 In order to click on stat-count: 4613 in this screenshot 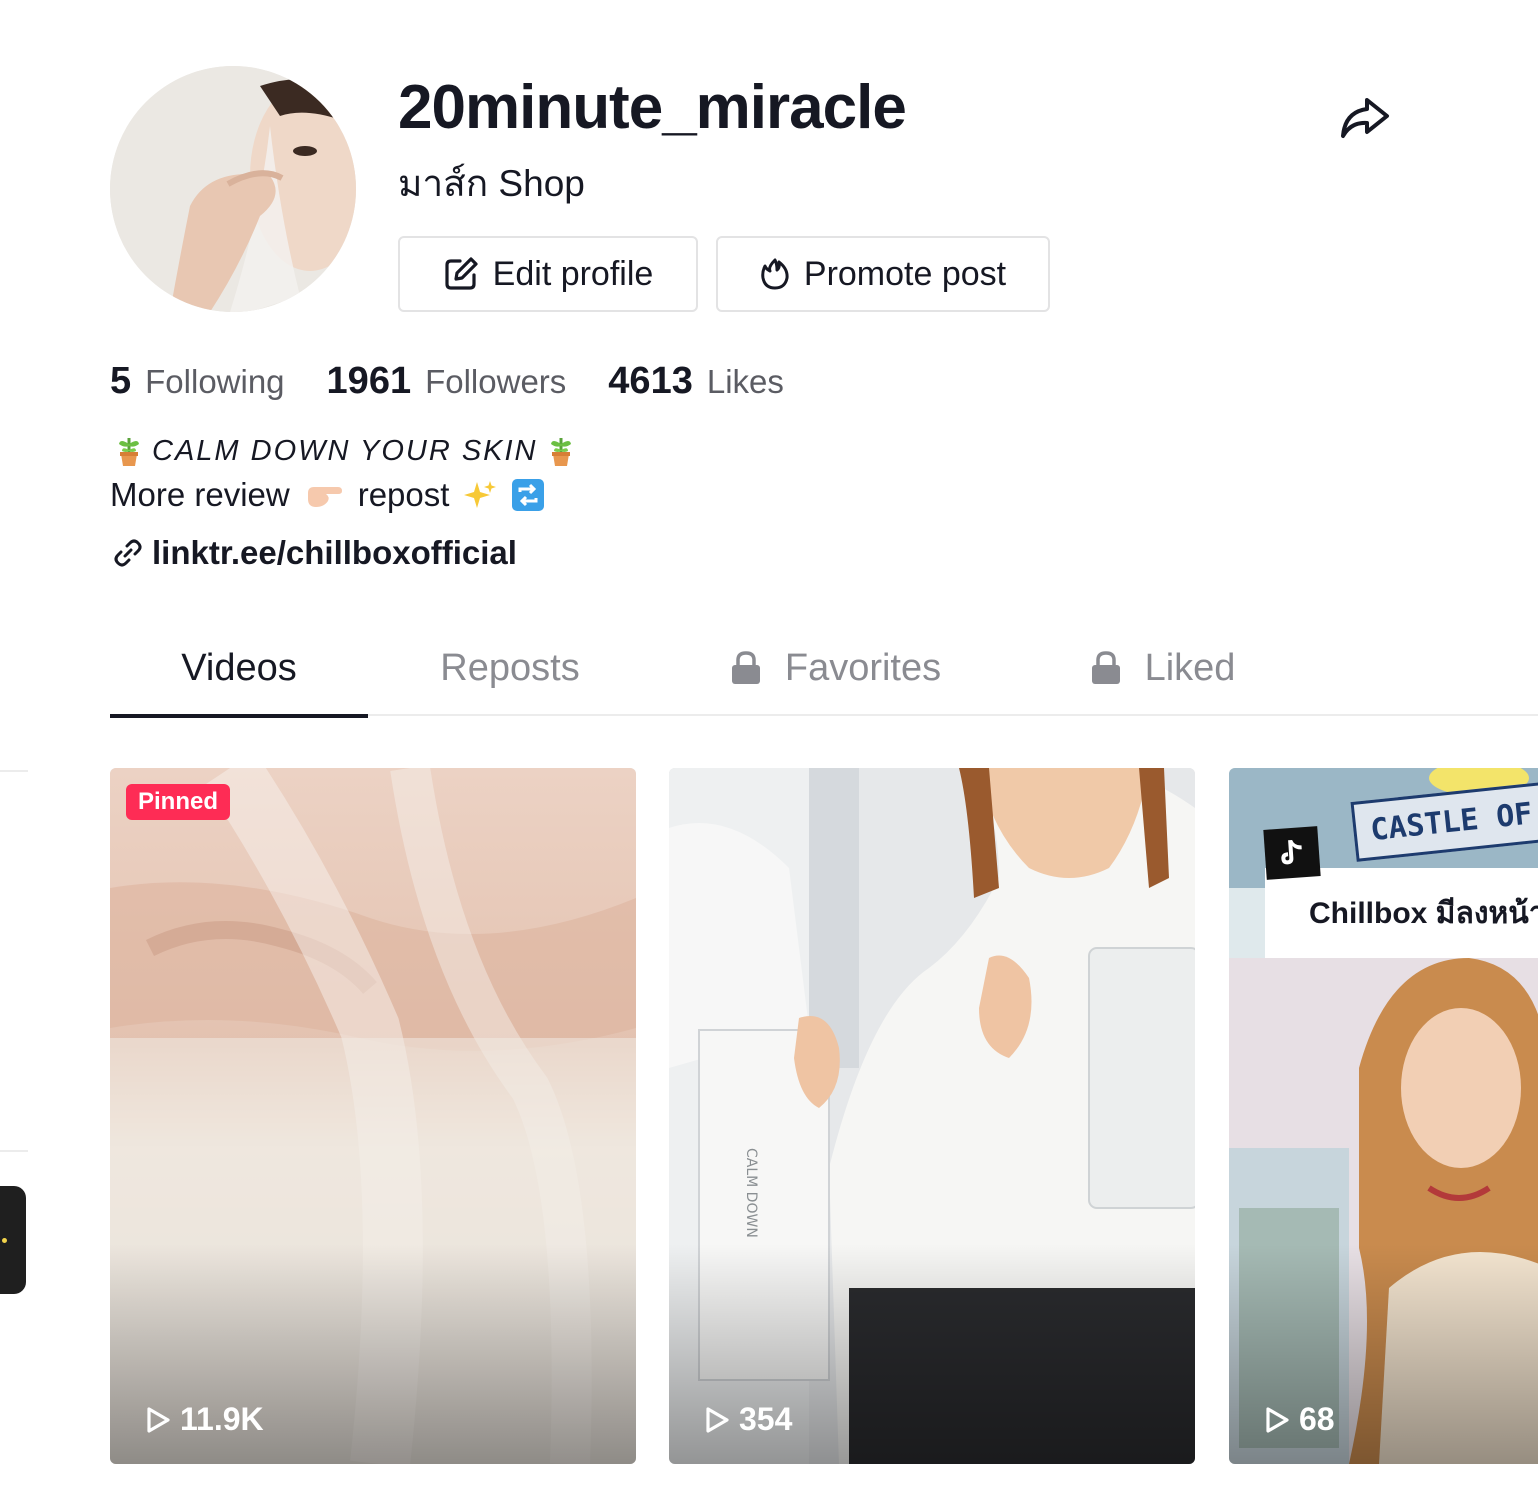, I will do `click(650, 381)`.